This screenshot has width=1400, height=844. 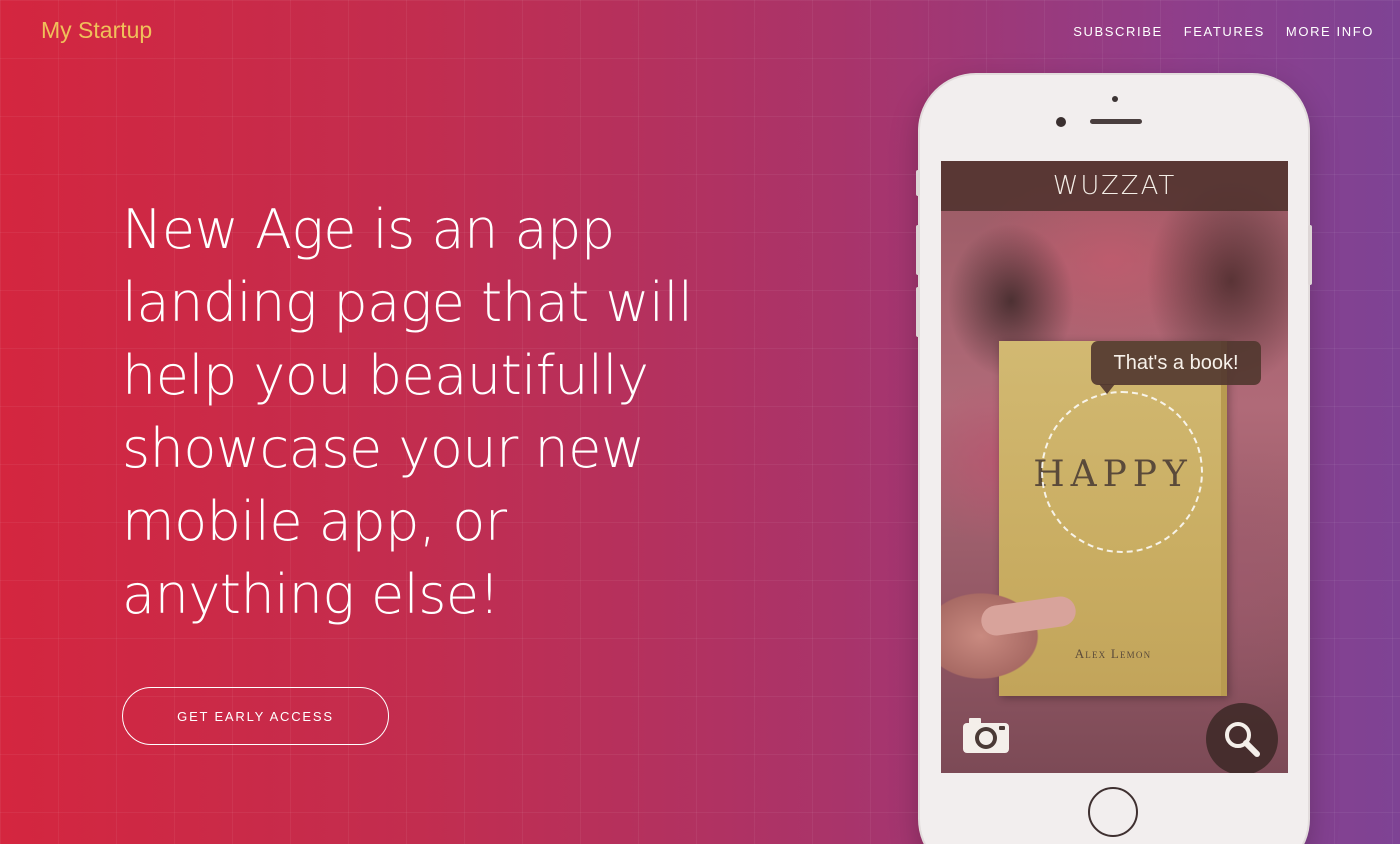 I want to click on search-button, so click(x=1242, y=738).